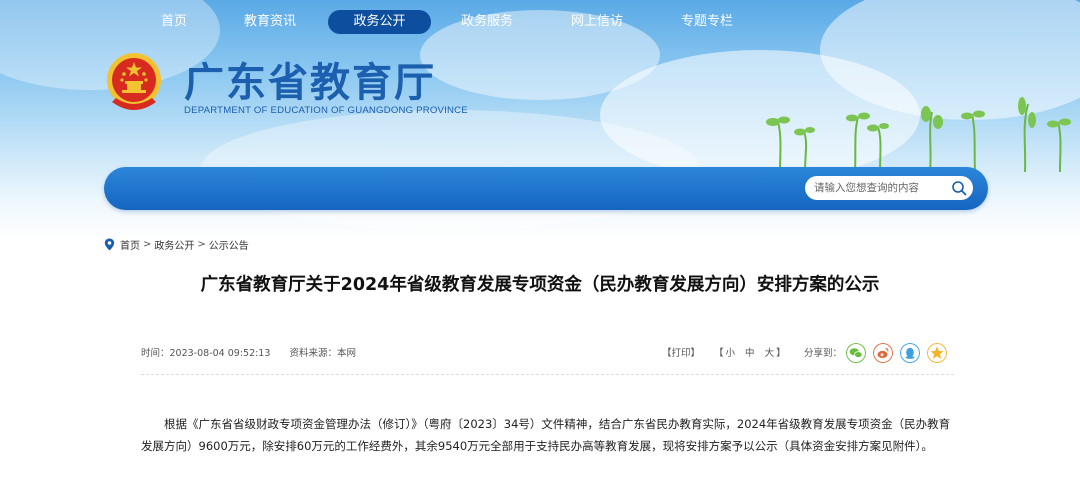  I want to click on nav-item-education-news: 教育资讯, so click(270, 22).